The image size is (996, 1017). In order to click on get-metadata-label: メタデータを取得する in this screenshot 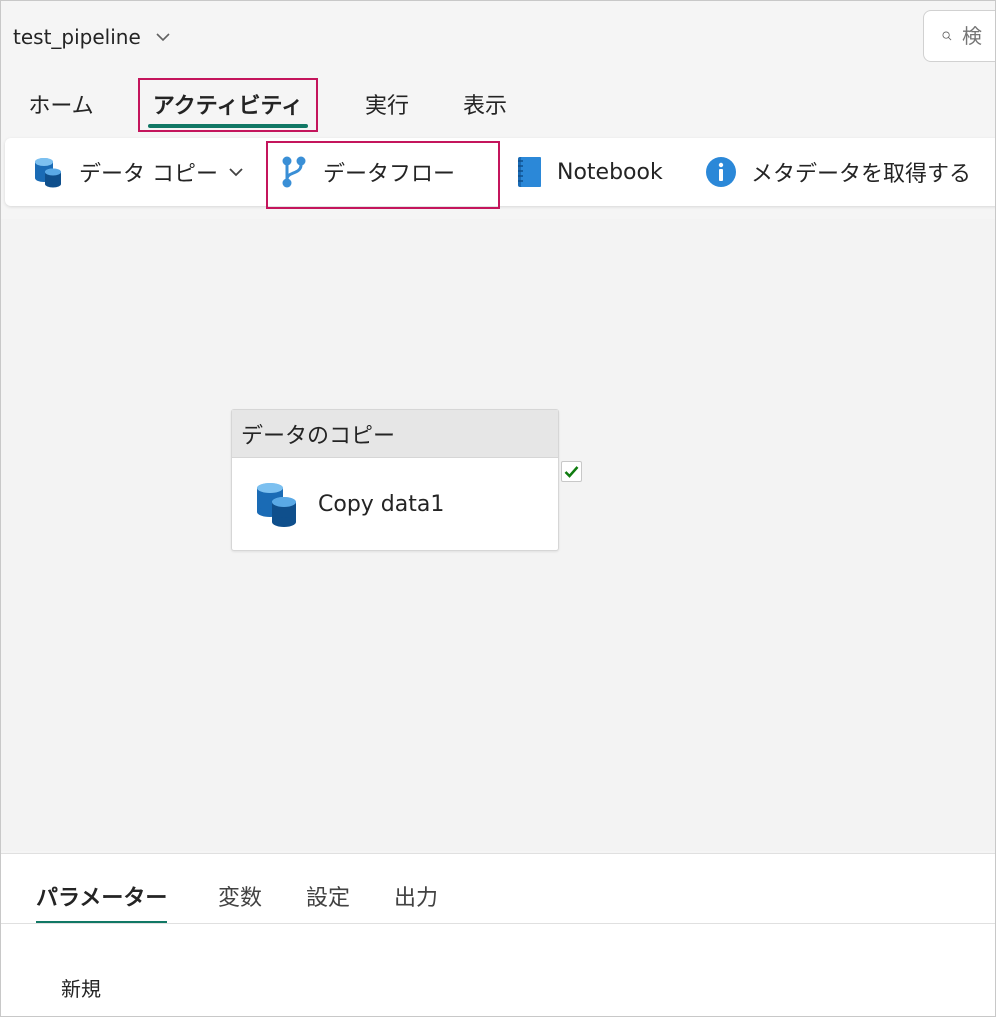, I will do `click(861, 174)`.